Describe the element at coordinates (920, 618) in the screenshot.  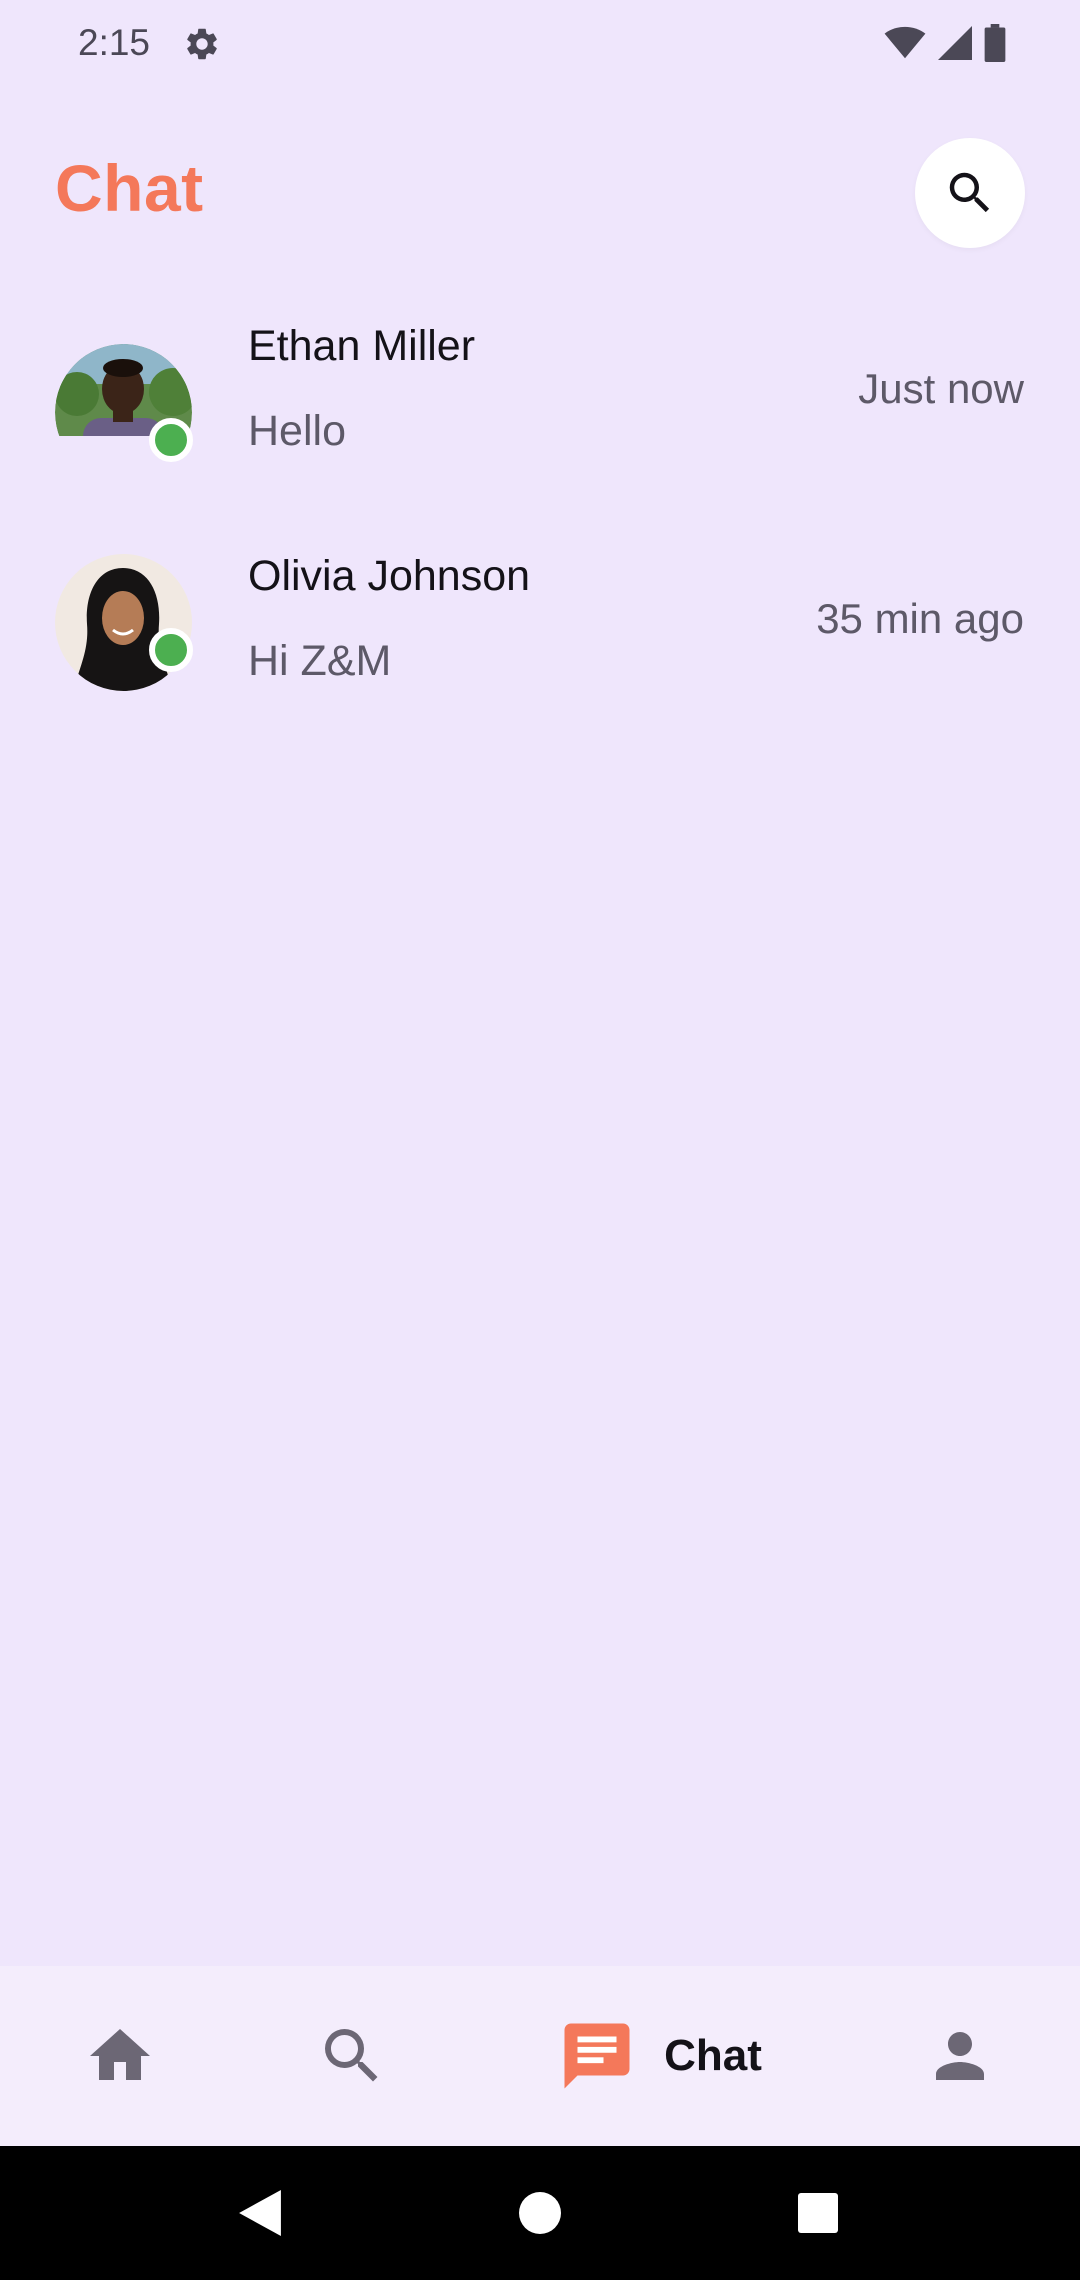
I see `chat-time: 35 min ago` at that location.